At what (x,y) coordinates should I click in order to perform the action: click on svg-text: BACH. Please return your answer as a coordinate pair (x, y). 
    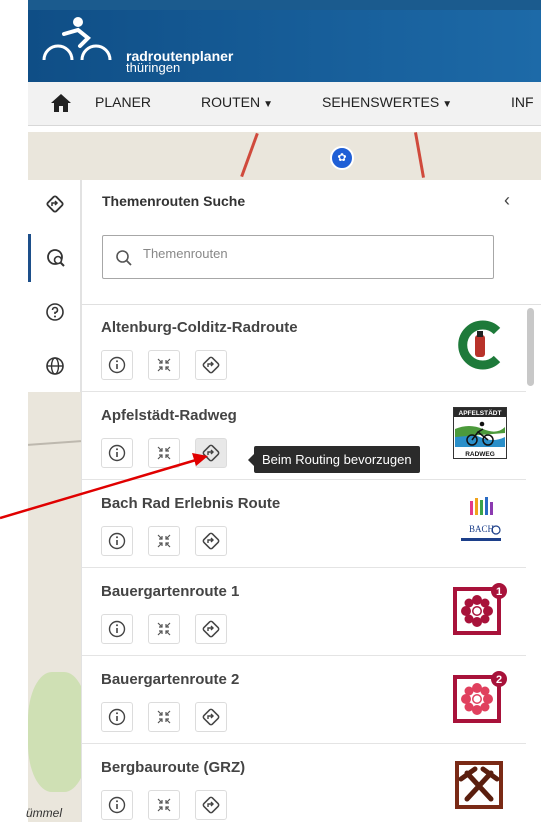
    Looking at the image, I should click on (482, 529).